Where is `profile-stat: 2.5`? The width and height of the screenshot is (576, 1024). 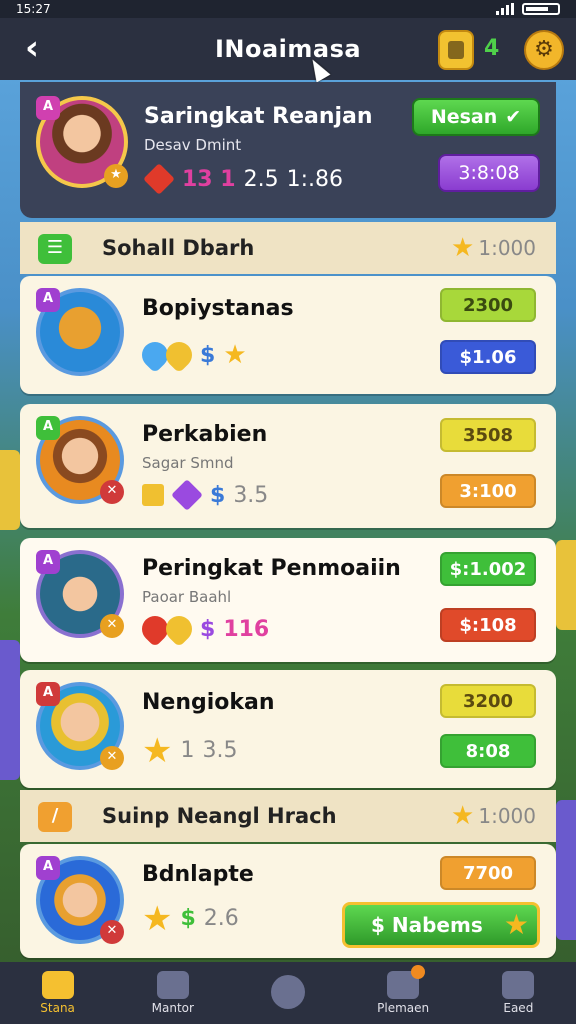 profile-stat: 2.5 is located at coordinates (261, 179).